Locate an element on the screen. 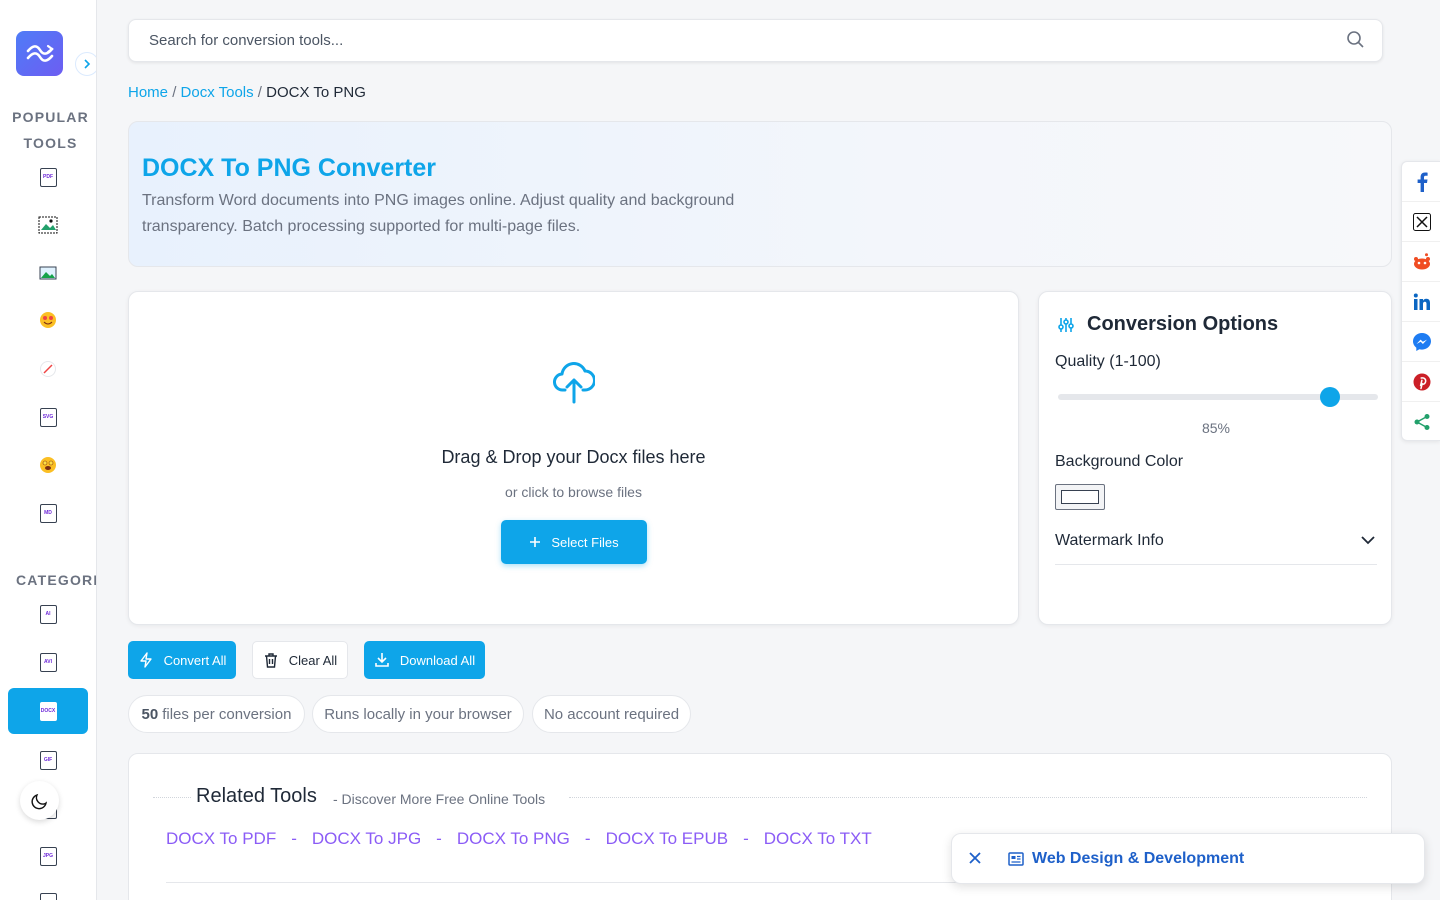 Image resolution: width=1440 pixels, height=900 pixels. sidebar-item-gif: GIF is located at coordinates (48, 760).